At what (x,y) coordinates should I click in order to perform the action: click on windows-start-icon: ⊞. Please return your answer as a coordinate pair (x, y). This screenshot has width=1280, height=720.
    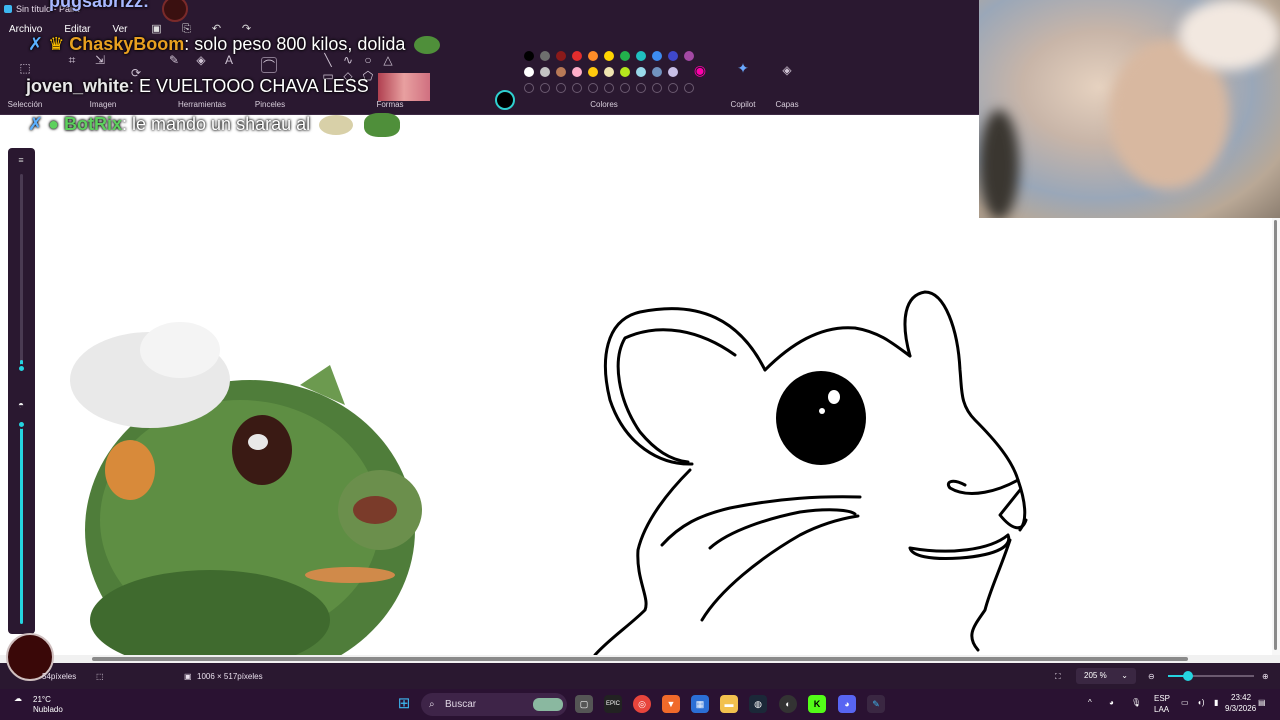
    Looking at the image, I should click on (404, 704).